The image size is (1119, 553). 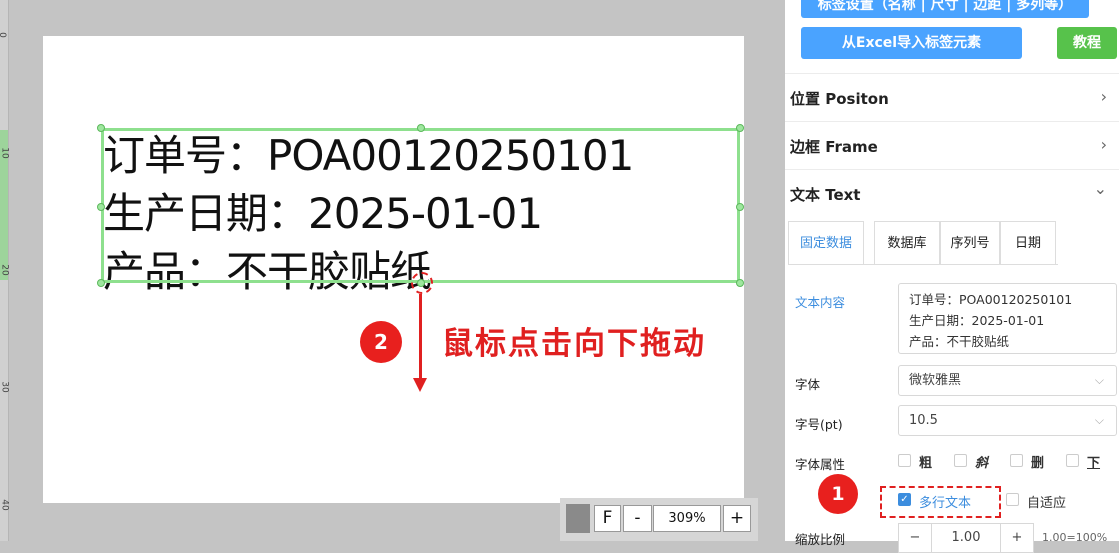 What do you see at coordinates (839, 99) in the screenshot?
I see `section-title: 位置 Positon` at bounding box center [839, 99].